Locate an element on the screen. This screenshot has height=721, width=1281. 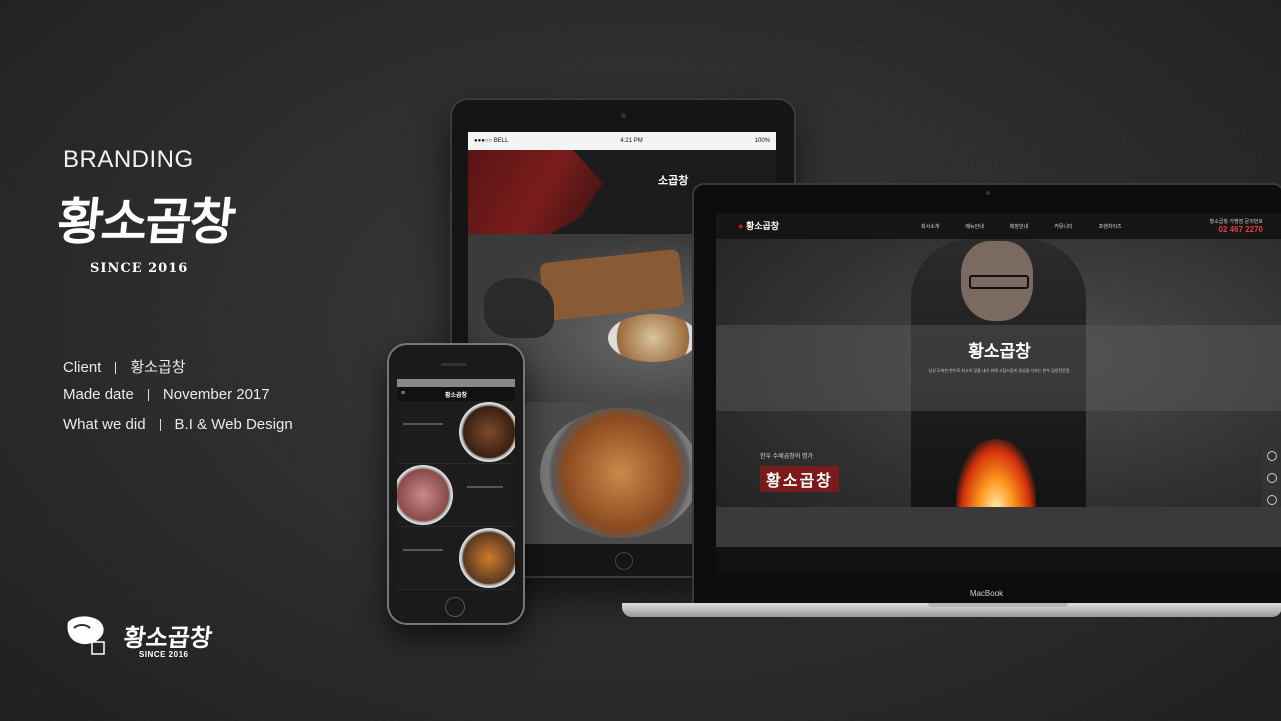
phone-logo: 황소곱창 is located at coordinates (456, 396).